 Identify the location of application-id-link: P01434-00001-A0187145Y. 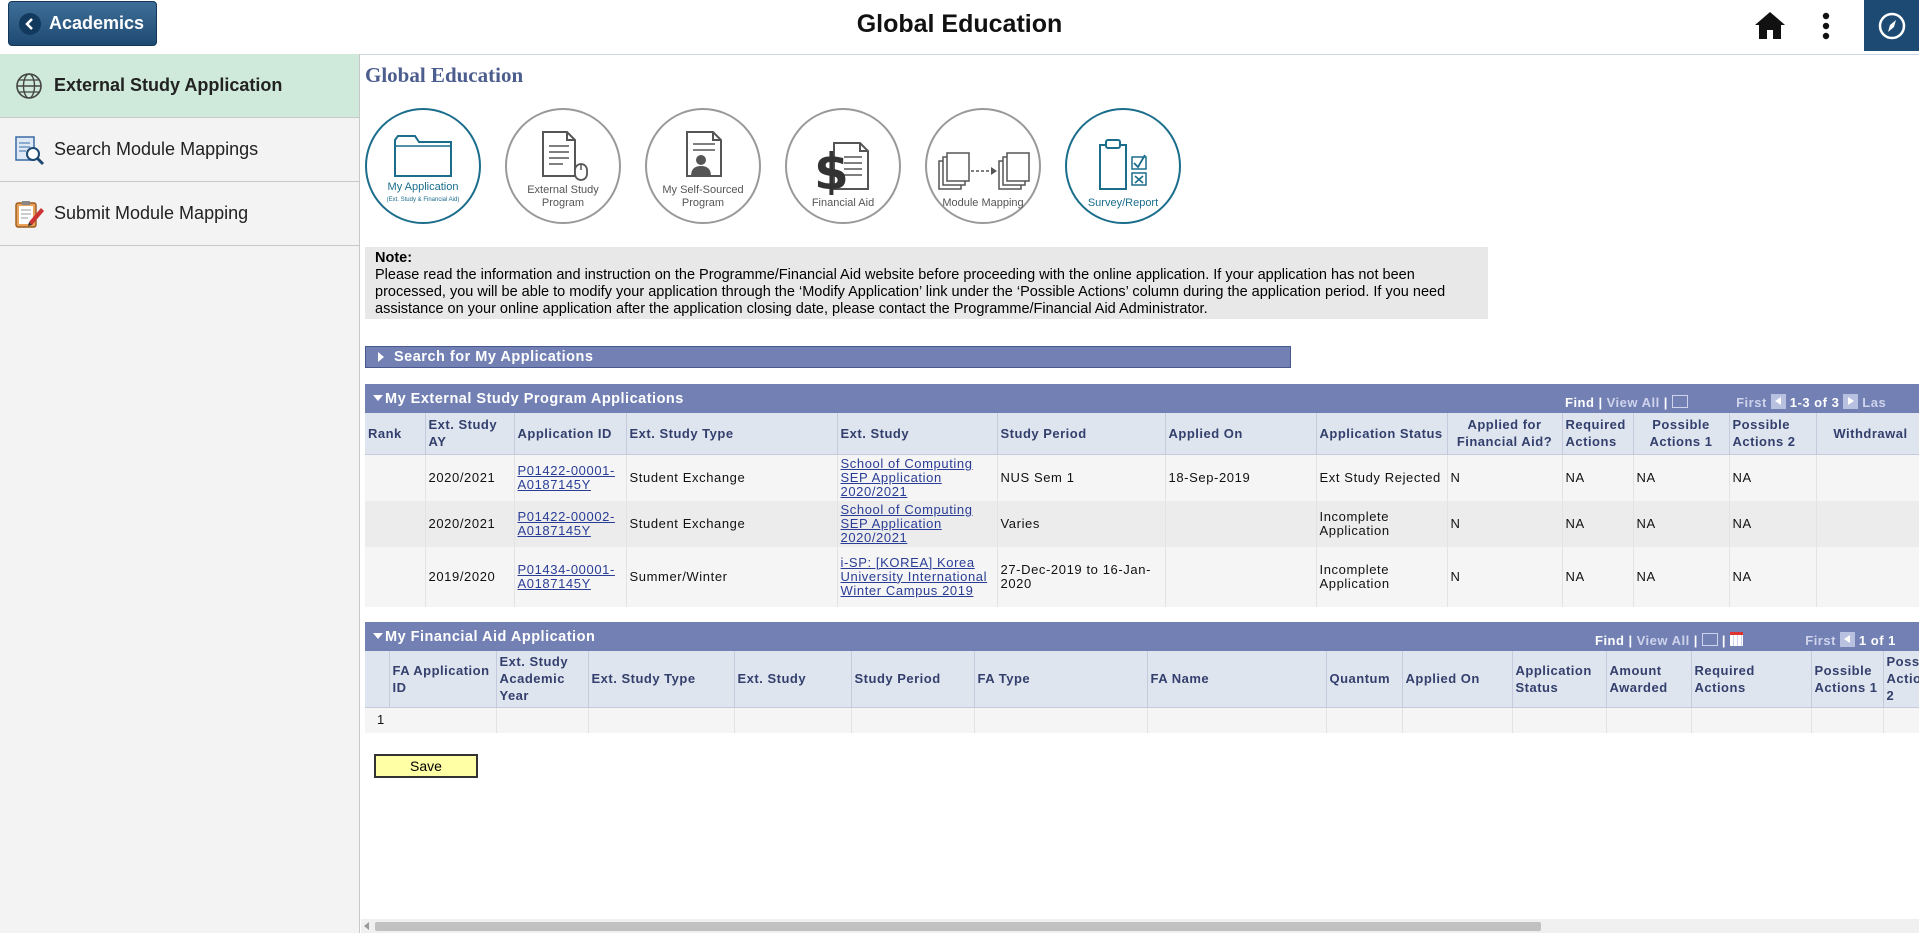
(566, 576).